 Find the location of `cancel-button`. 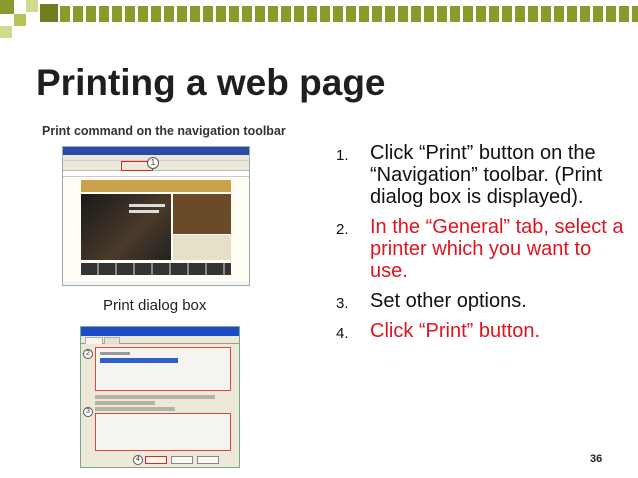

cancel-button is located at coordinates (182, 460).